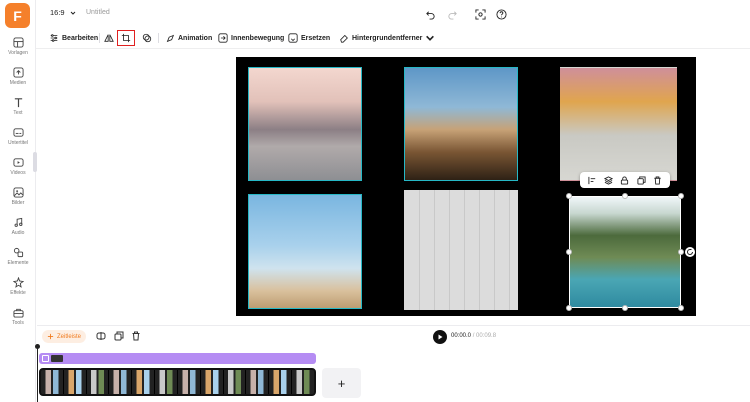 The height and width of the screenshot is (402, 750). What do you see at coordinates (195, 38) in the screenshot?
I see `animation-label: Animation` at bounding box center [195, 38].